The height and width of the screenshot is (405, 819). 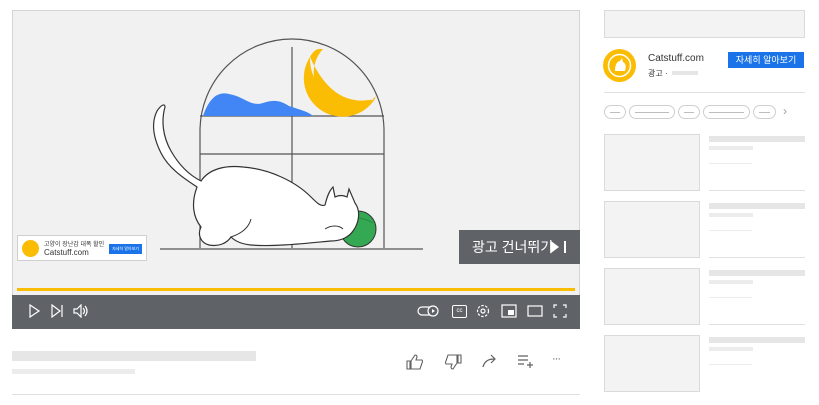 I want to click on cat-body, so click(x=256, y=175).